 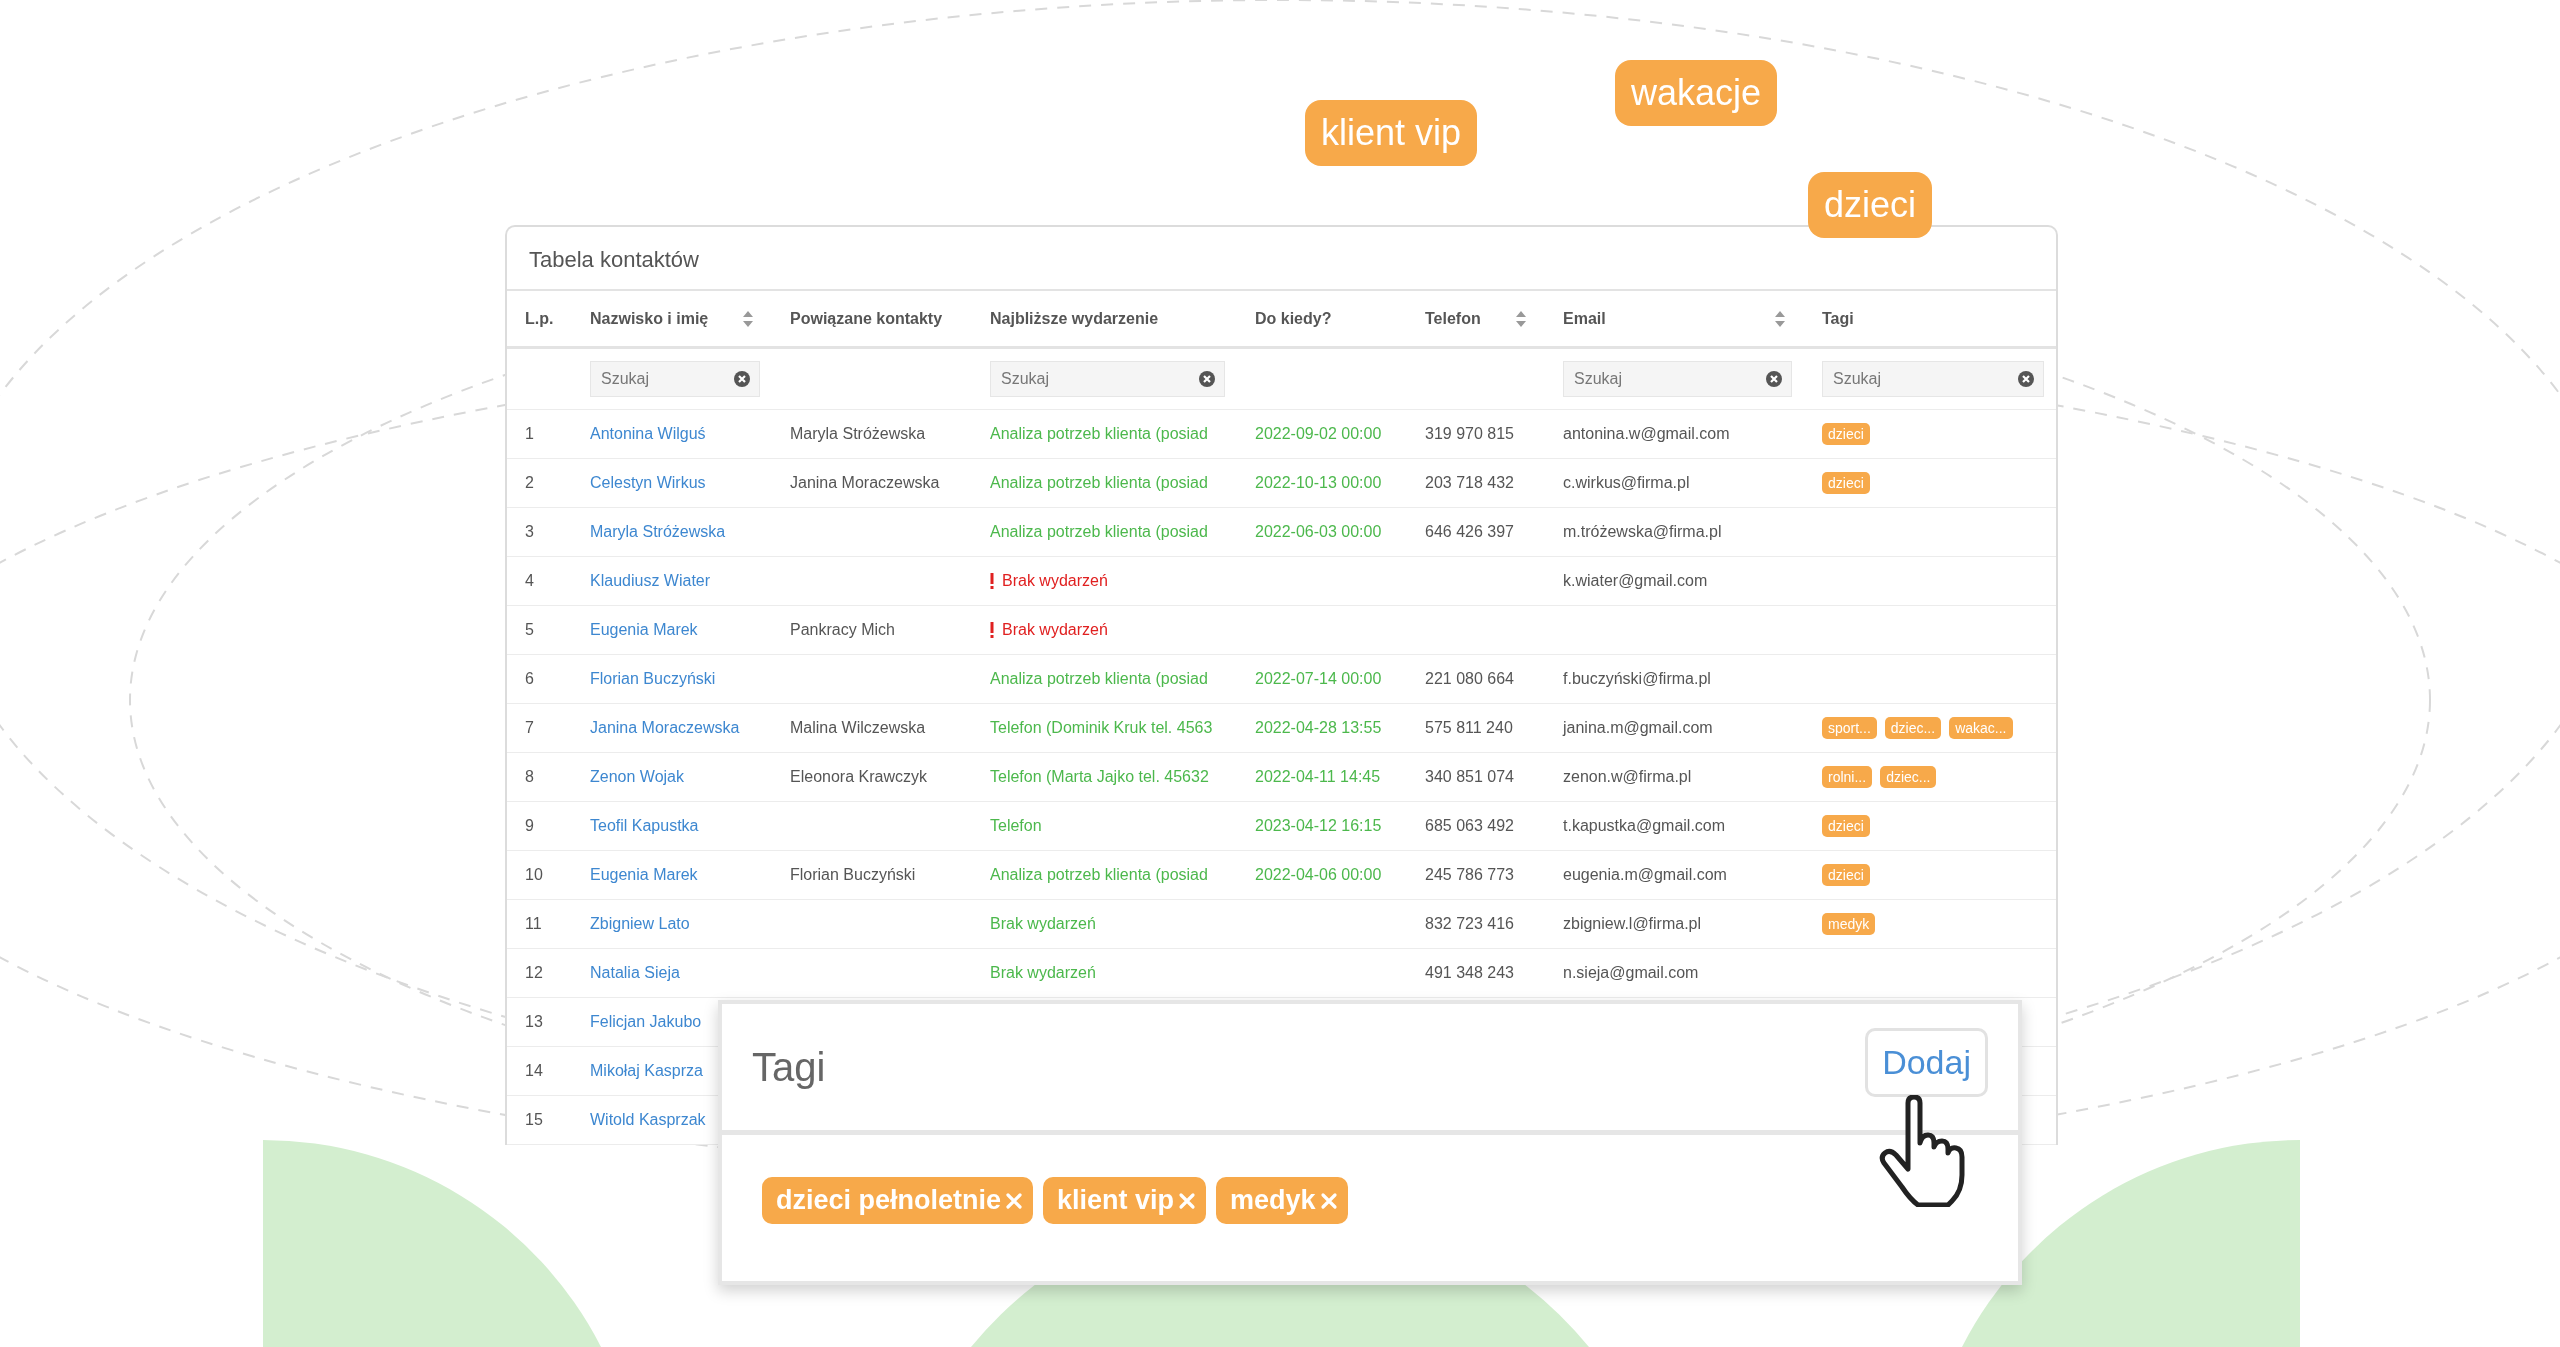 What do you see at coordinates (534, 973) in the screenshot?
I see `row-number: 12` at bounding box center [534, 973].